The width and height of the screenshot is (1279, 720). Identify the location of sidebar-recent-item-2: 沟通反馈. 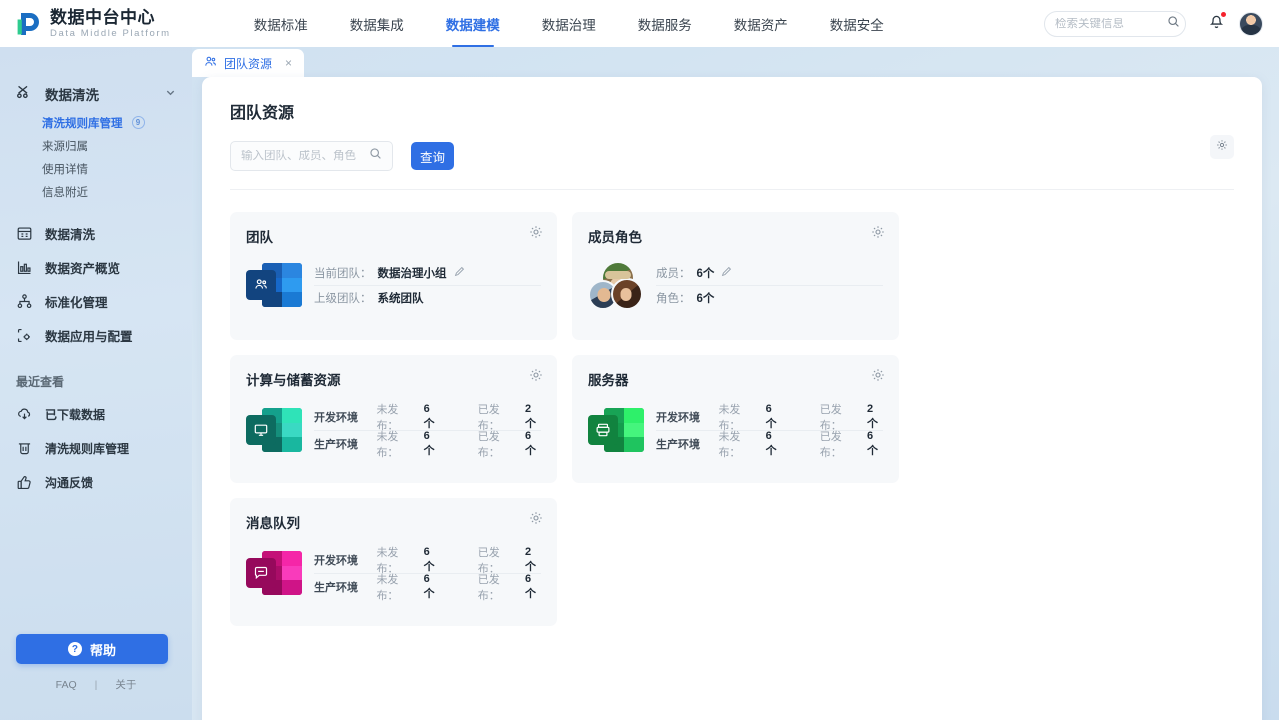
(96, 482).